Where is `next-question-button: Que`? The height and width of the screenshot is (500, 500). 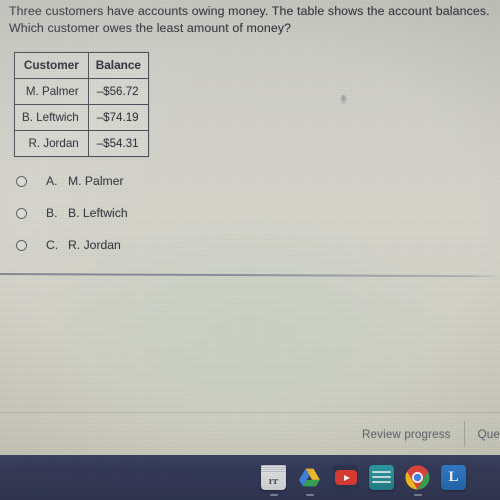
next-question-button: Que is located at coordinates (482, 434).